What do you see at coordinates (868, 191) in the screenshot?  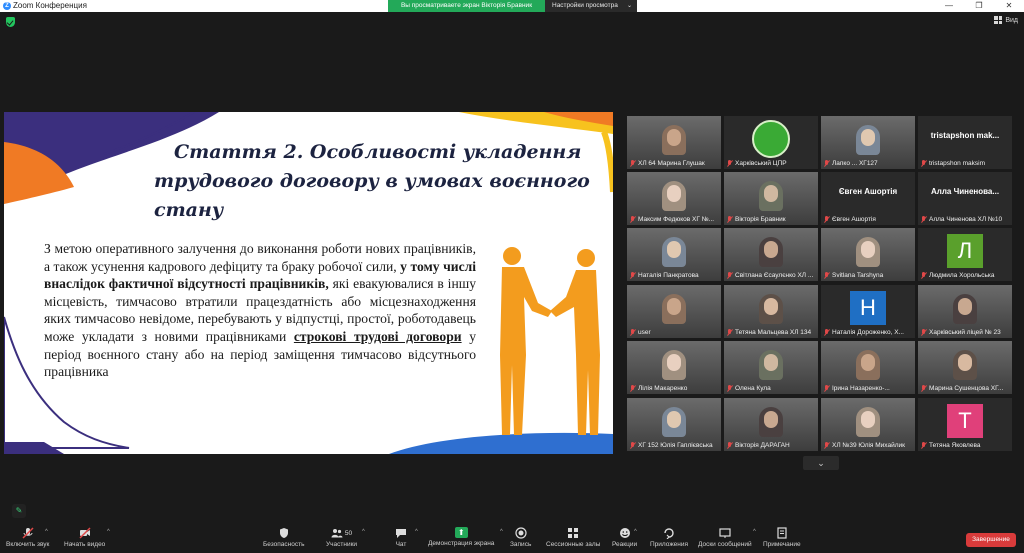 I see `participant-display-name: Євген Ашортія` at bounding box center [868, 191].